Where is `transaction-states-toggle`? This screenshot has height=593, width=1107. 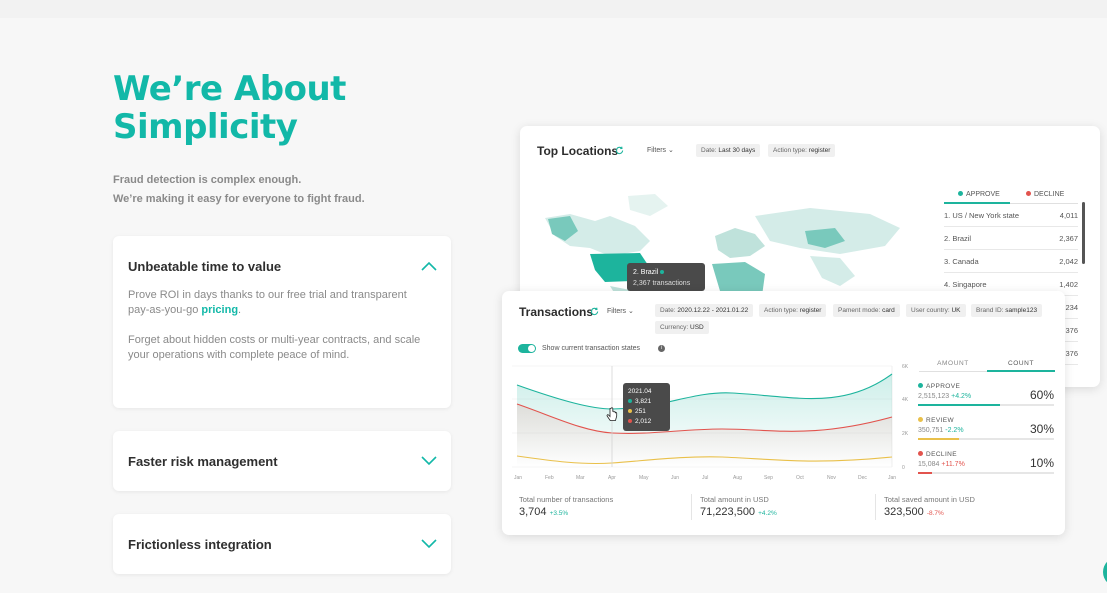 transaction-states-toggle is located at coordinates (527, 348).